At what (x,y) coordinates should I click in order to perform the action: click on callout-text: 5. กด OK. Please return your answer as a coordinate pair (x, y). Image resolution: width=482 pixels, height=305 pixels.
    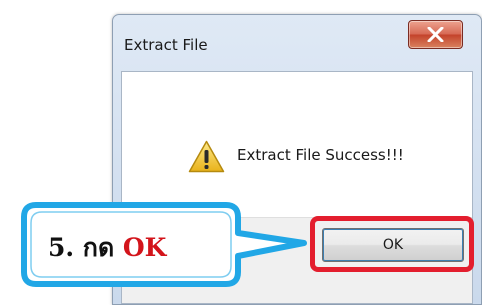
    Looking at the image, I should click on (107, 248).